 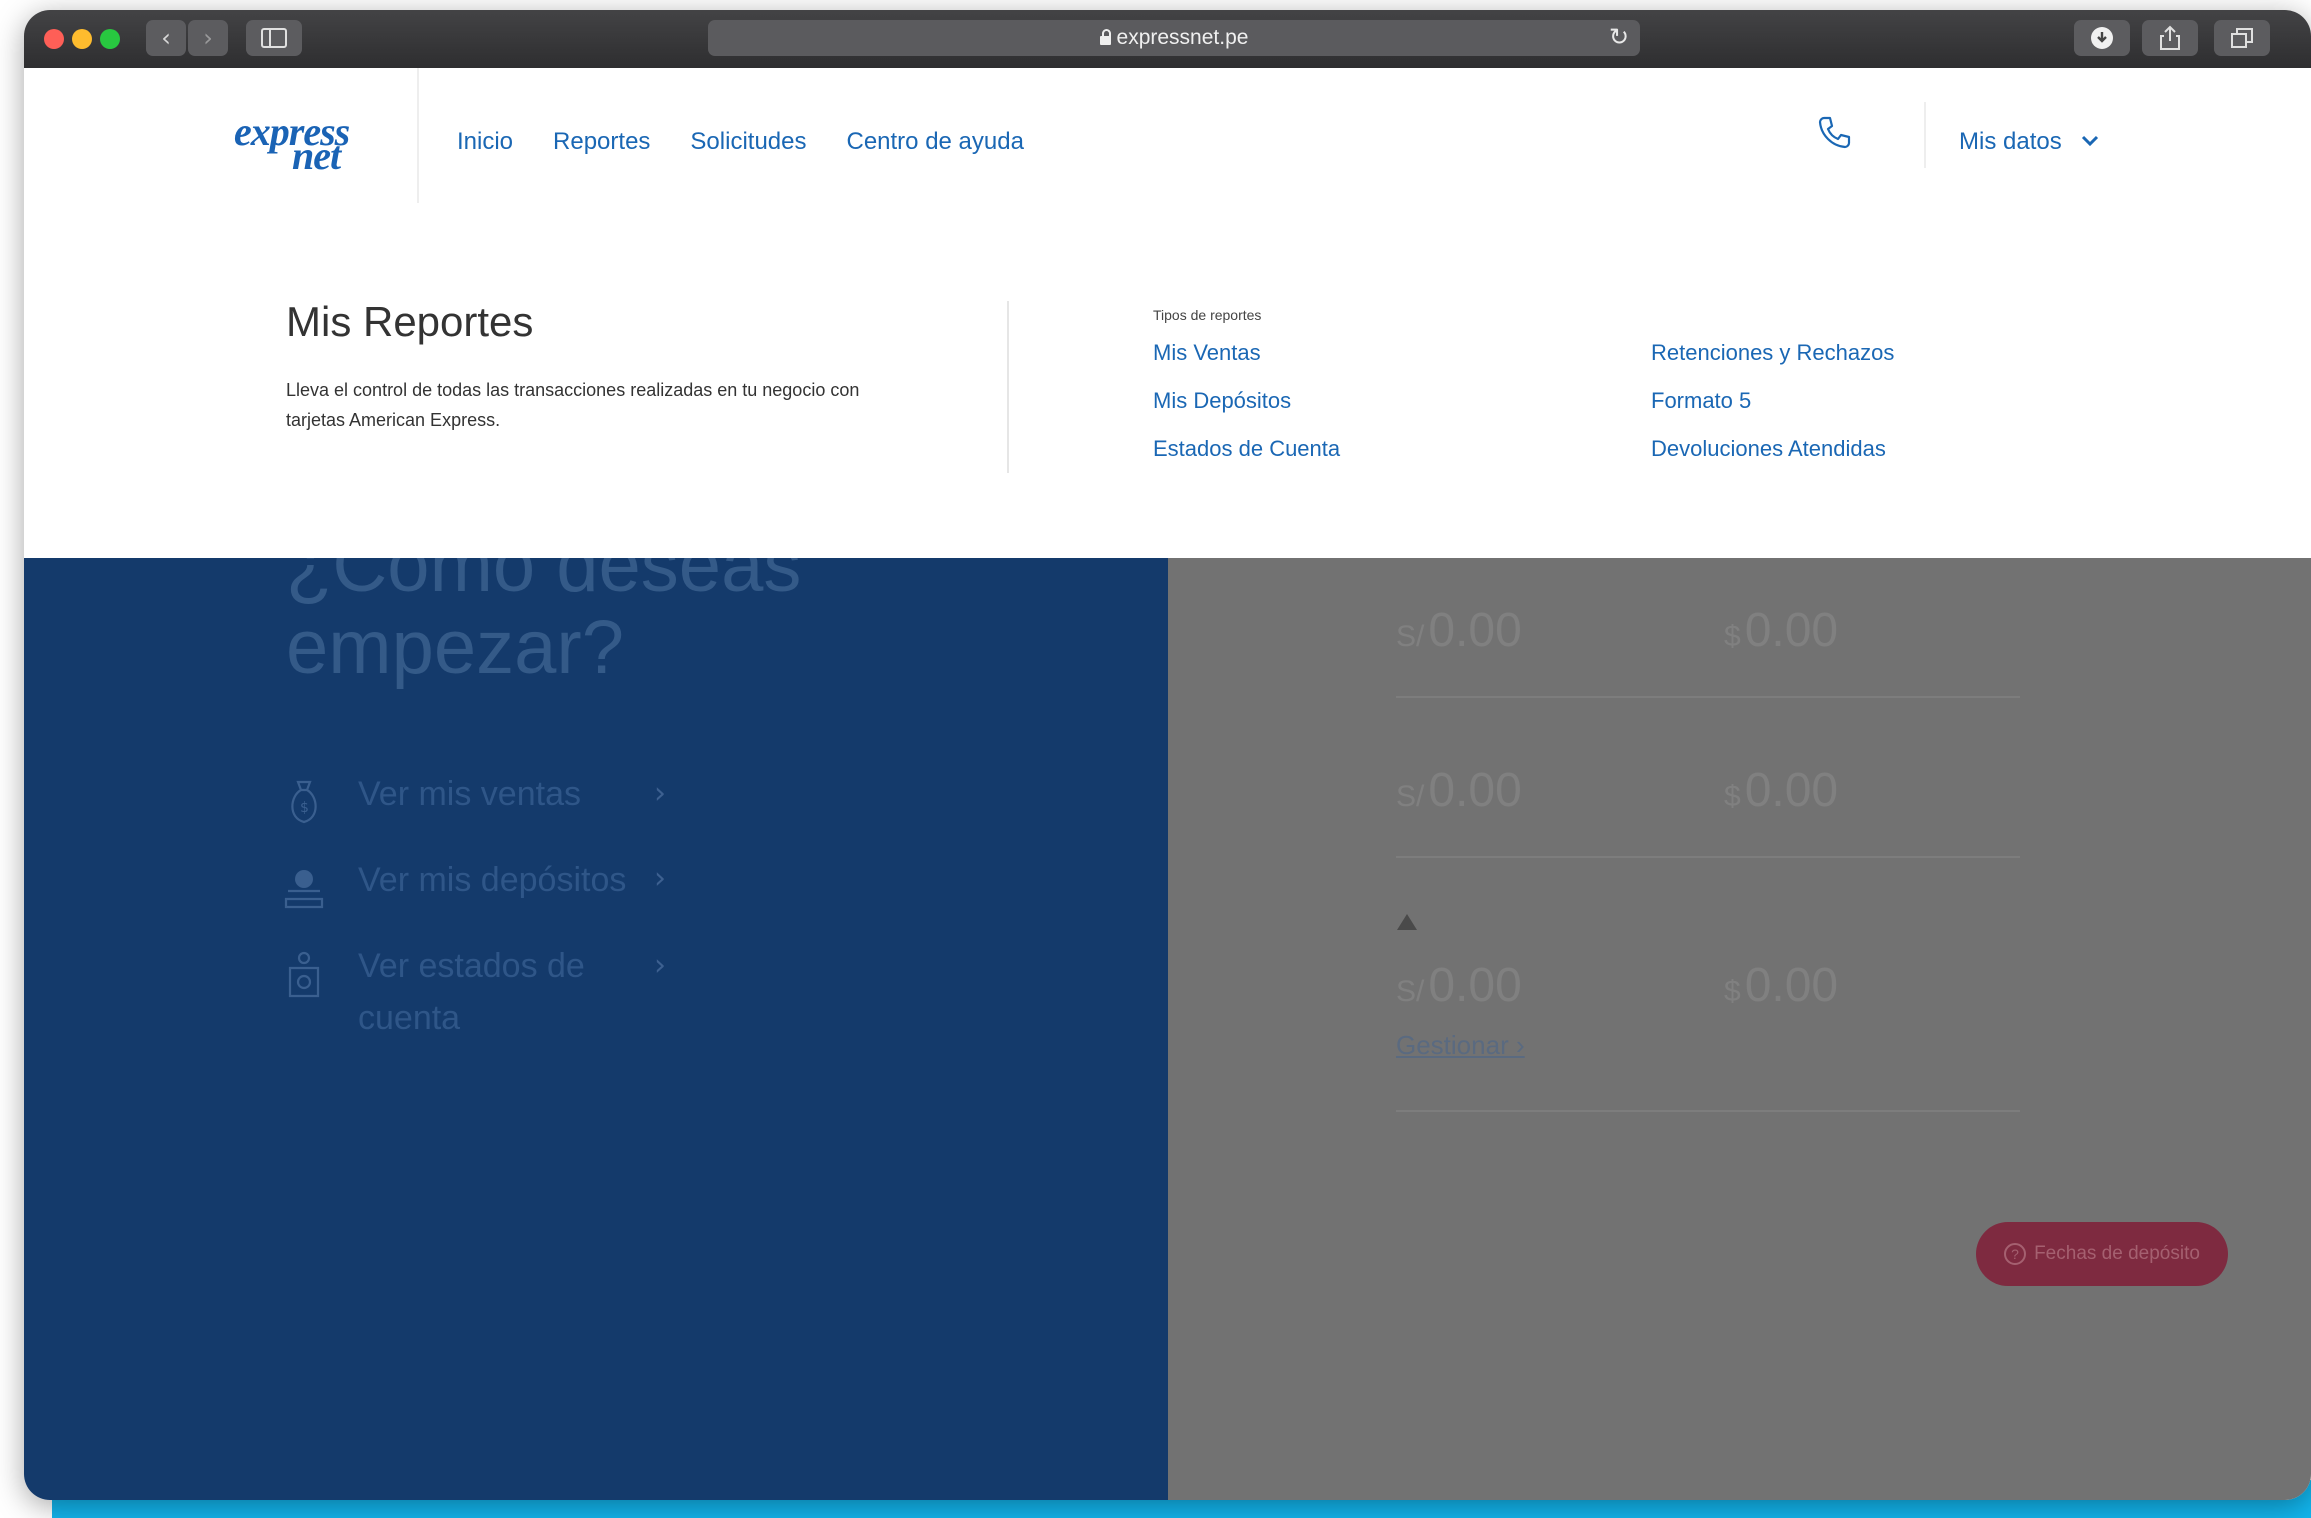 I want to click on download-icon, so click(x=2102, y=38).